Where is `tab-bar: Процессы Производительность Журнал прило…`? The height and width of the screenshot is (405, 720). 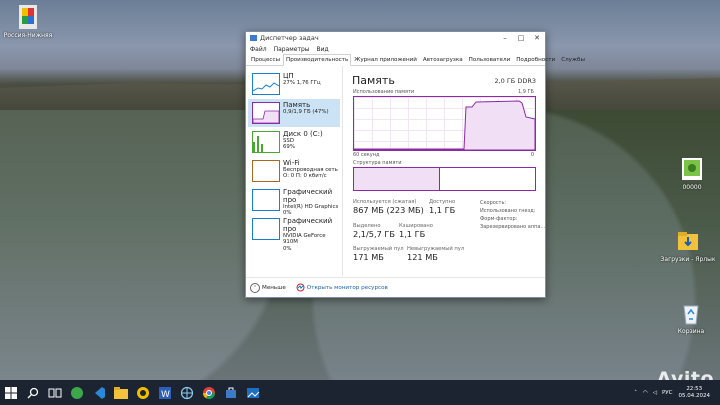 tab-bar: Процессы Производительность Журнал прило… is located at coordinates (415, 60).